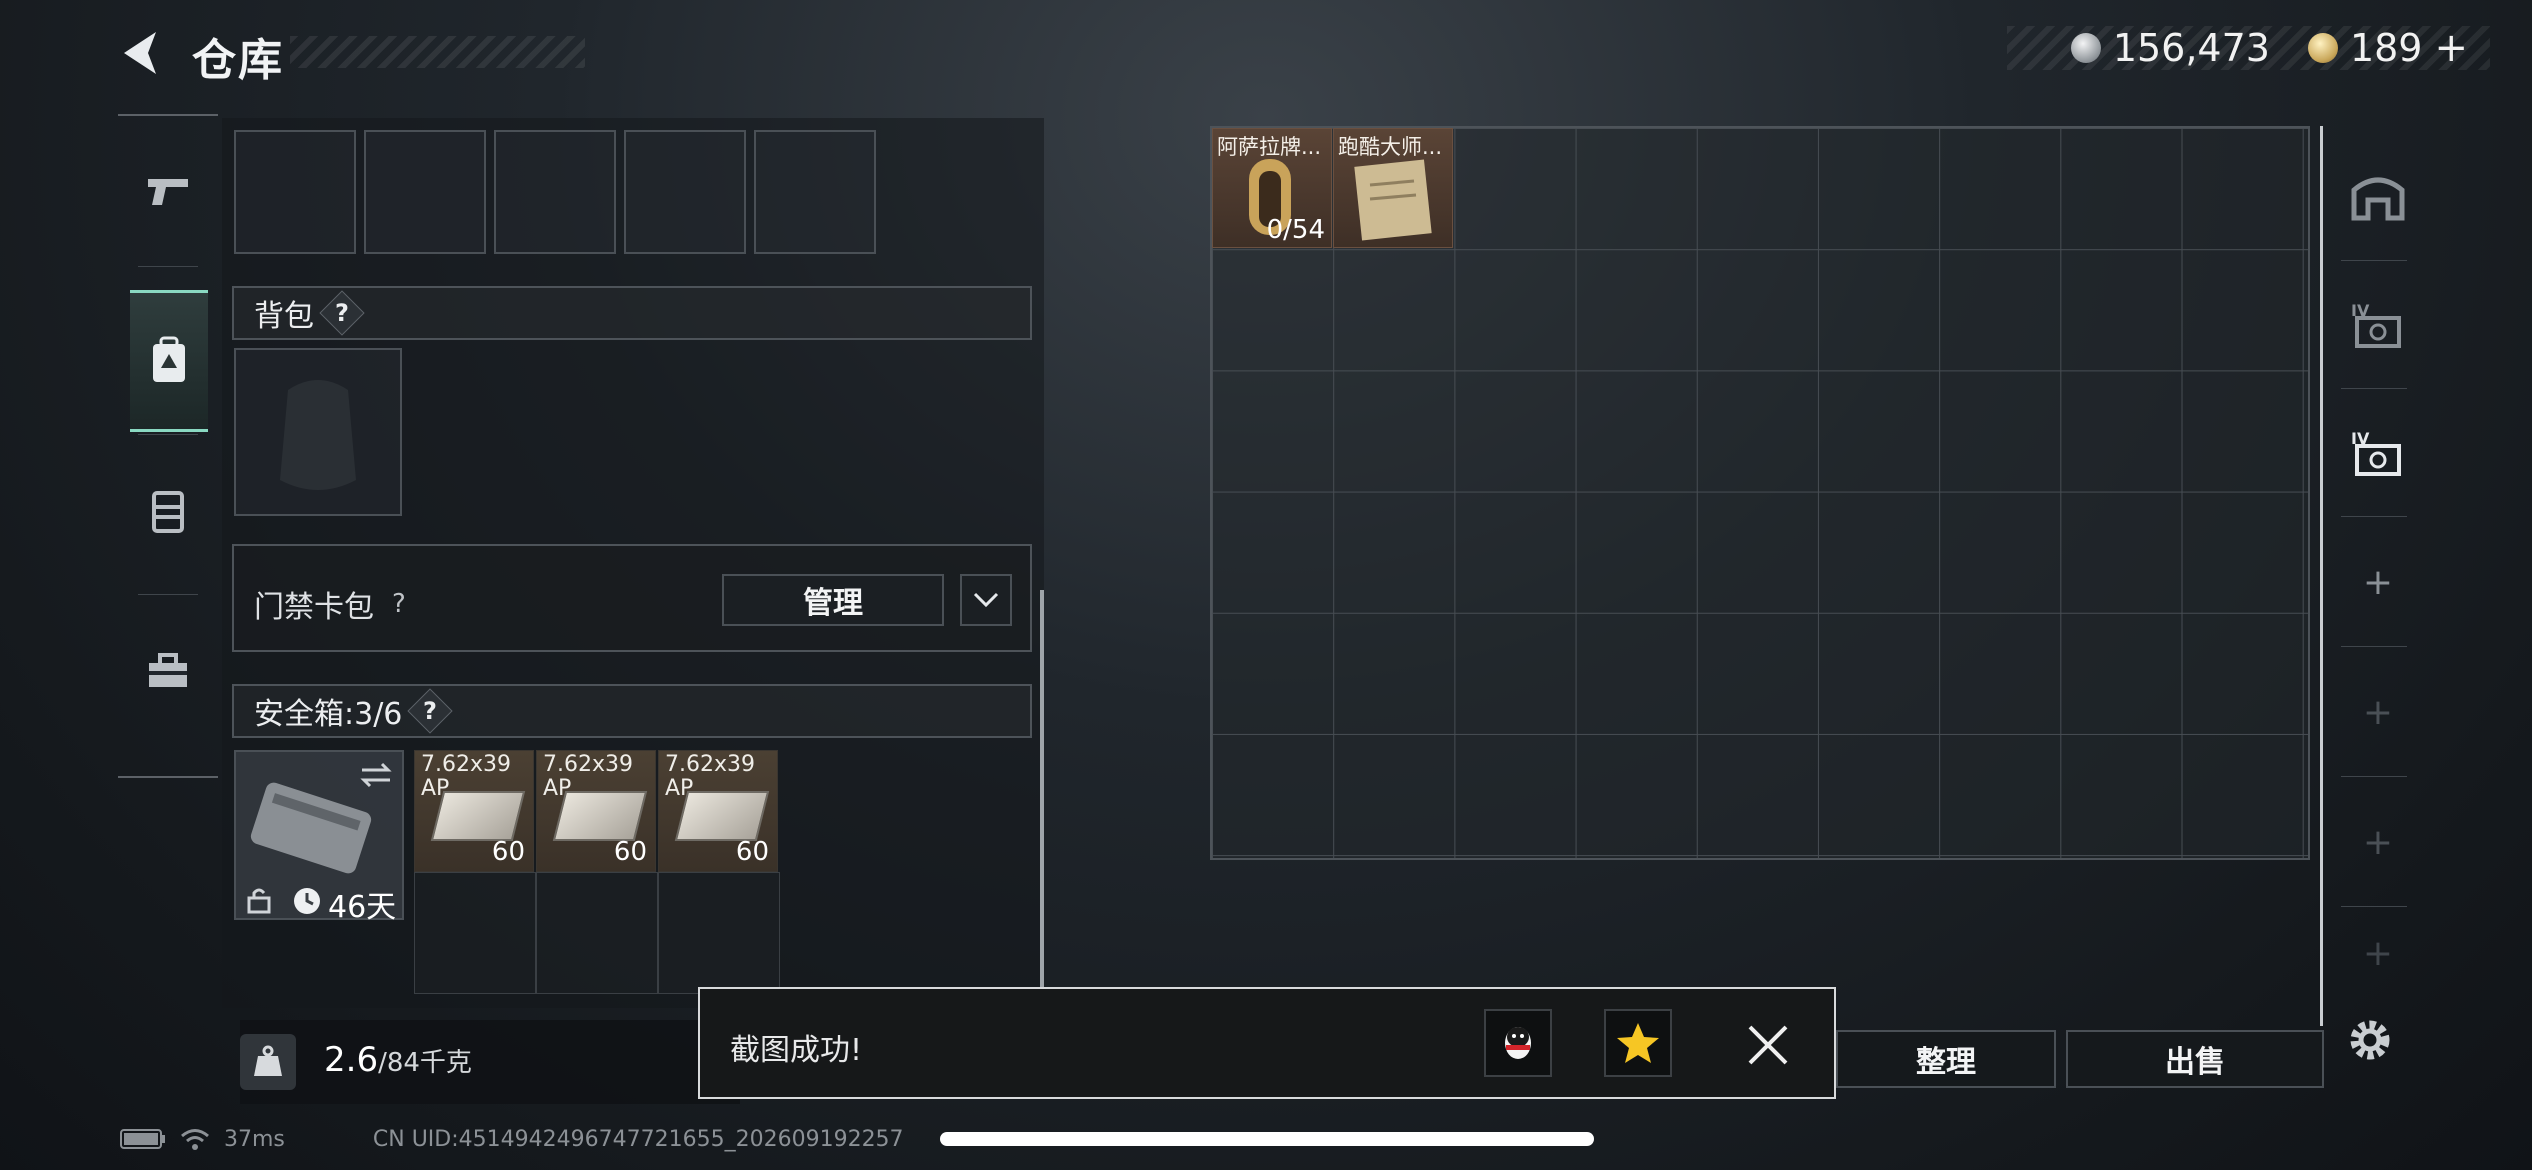 The height and width of the screenshot is (1170, 2532). Describe the element at coordinates (1267, 1043) in the screenshot. I see `screenshot-toast: 截图成功!` at that location.